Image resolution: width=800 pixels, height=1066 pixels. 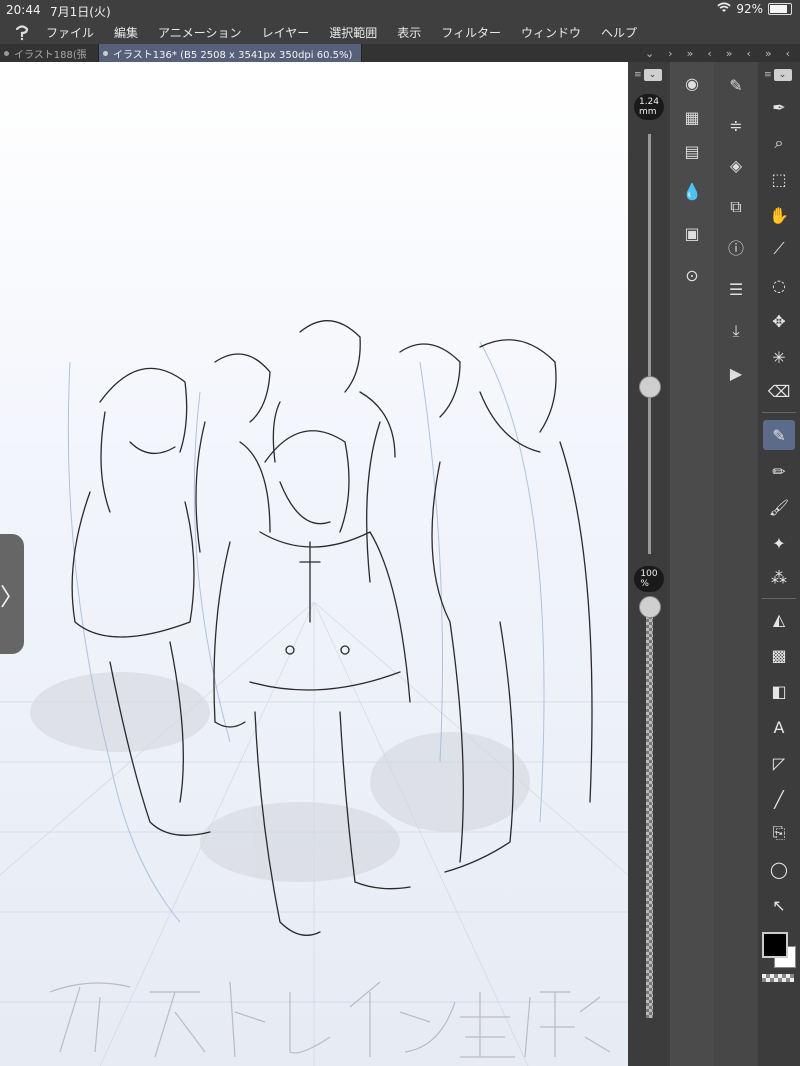 I want to click on move-icon: ✥, so click(x=779, y=321).